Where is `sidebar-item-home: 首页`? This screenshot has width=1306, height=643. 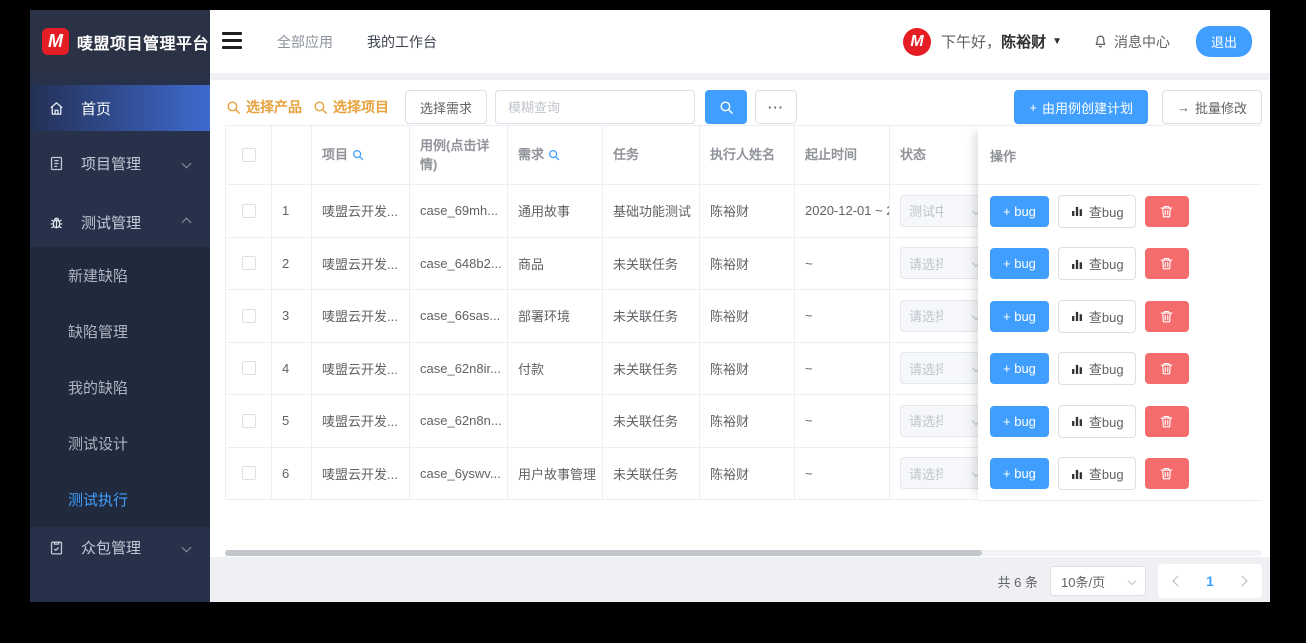 sidebar-item-home: 首页 is located at coordinates (120, 108).